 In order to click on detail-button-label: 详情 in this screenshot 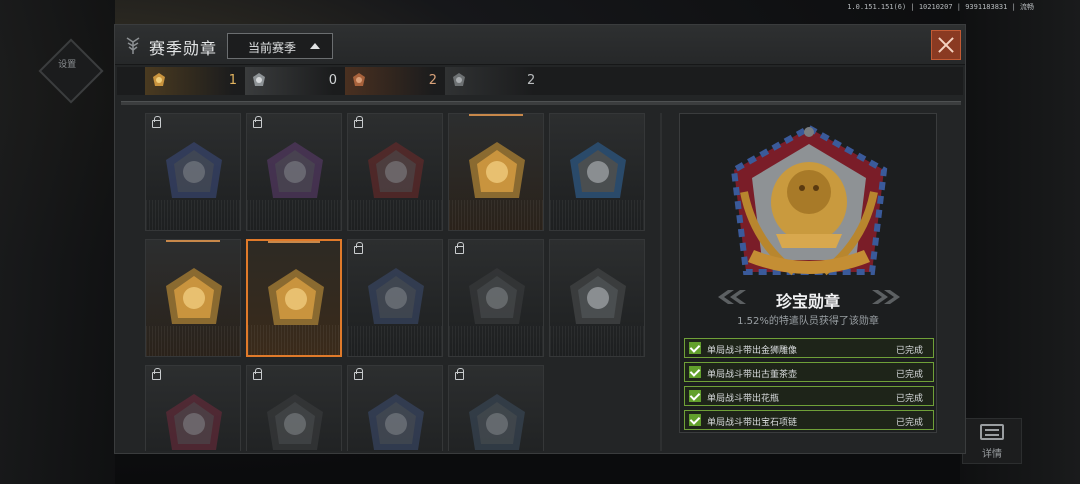, I will do `click(992, 454)`.